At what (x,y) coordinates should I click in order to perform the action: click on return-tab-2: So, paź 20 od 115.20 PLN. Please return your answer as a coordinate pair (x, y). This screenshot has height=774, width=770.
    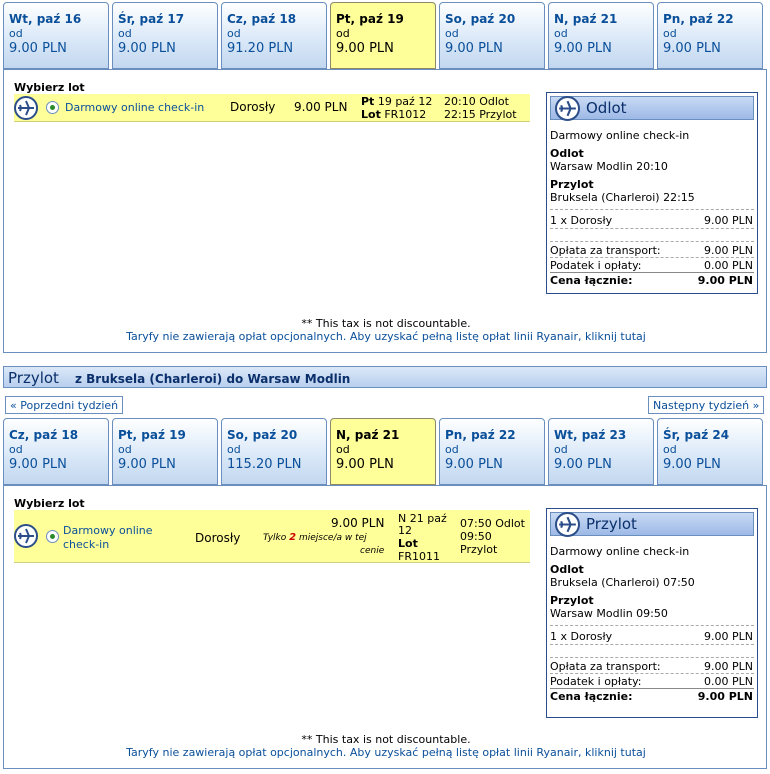
    Looking at the image, I should click on (274, 451).